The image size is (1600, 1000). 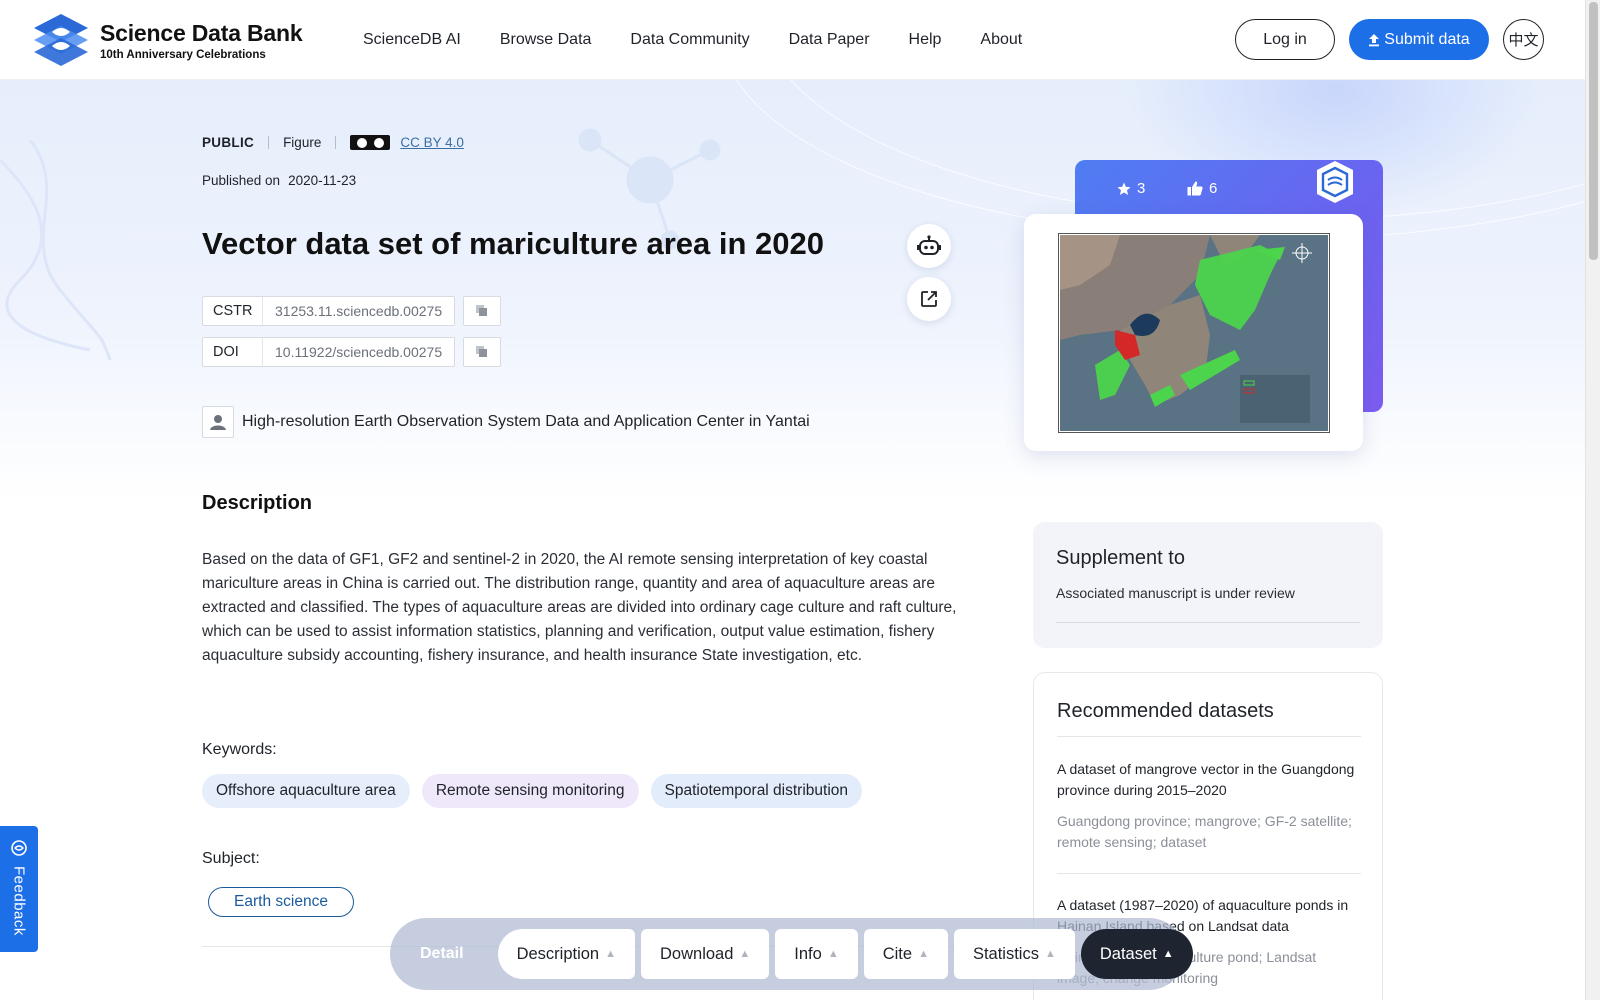 What do you see at coordinates (546, 40) in the screenshot?
I see `nav-browse-data: Browse Data` at bounding box center [546, 40].